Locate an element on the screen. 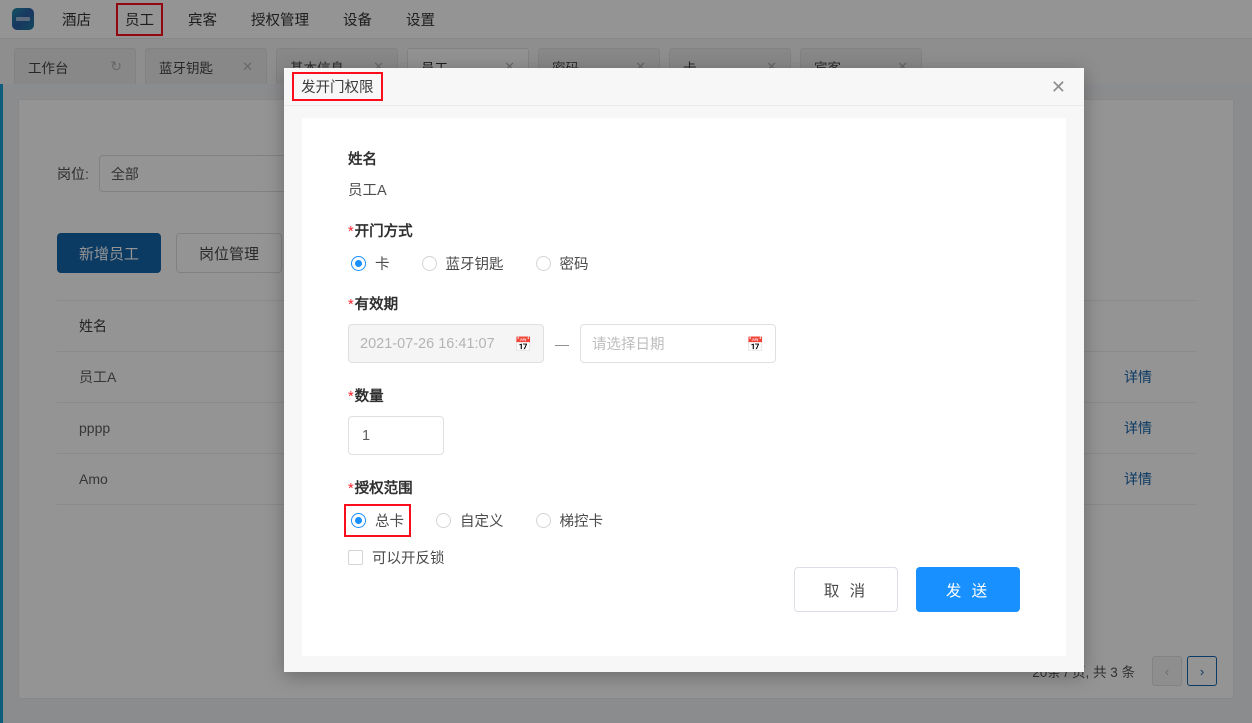 This screenshot has height=723, width=1252. field-open-method-label: *开门方式 is located at coordinates (483, 230).